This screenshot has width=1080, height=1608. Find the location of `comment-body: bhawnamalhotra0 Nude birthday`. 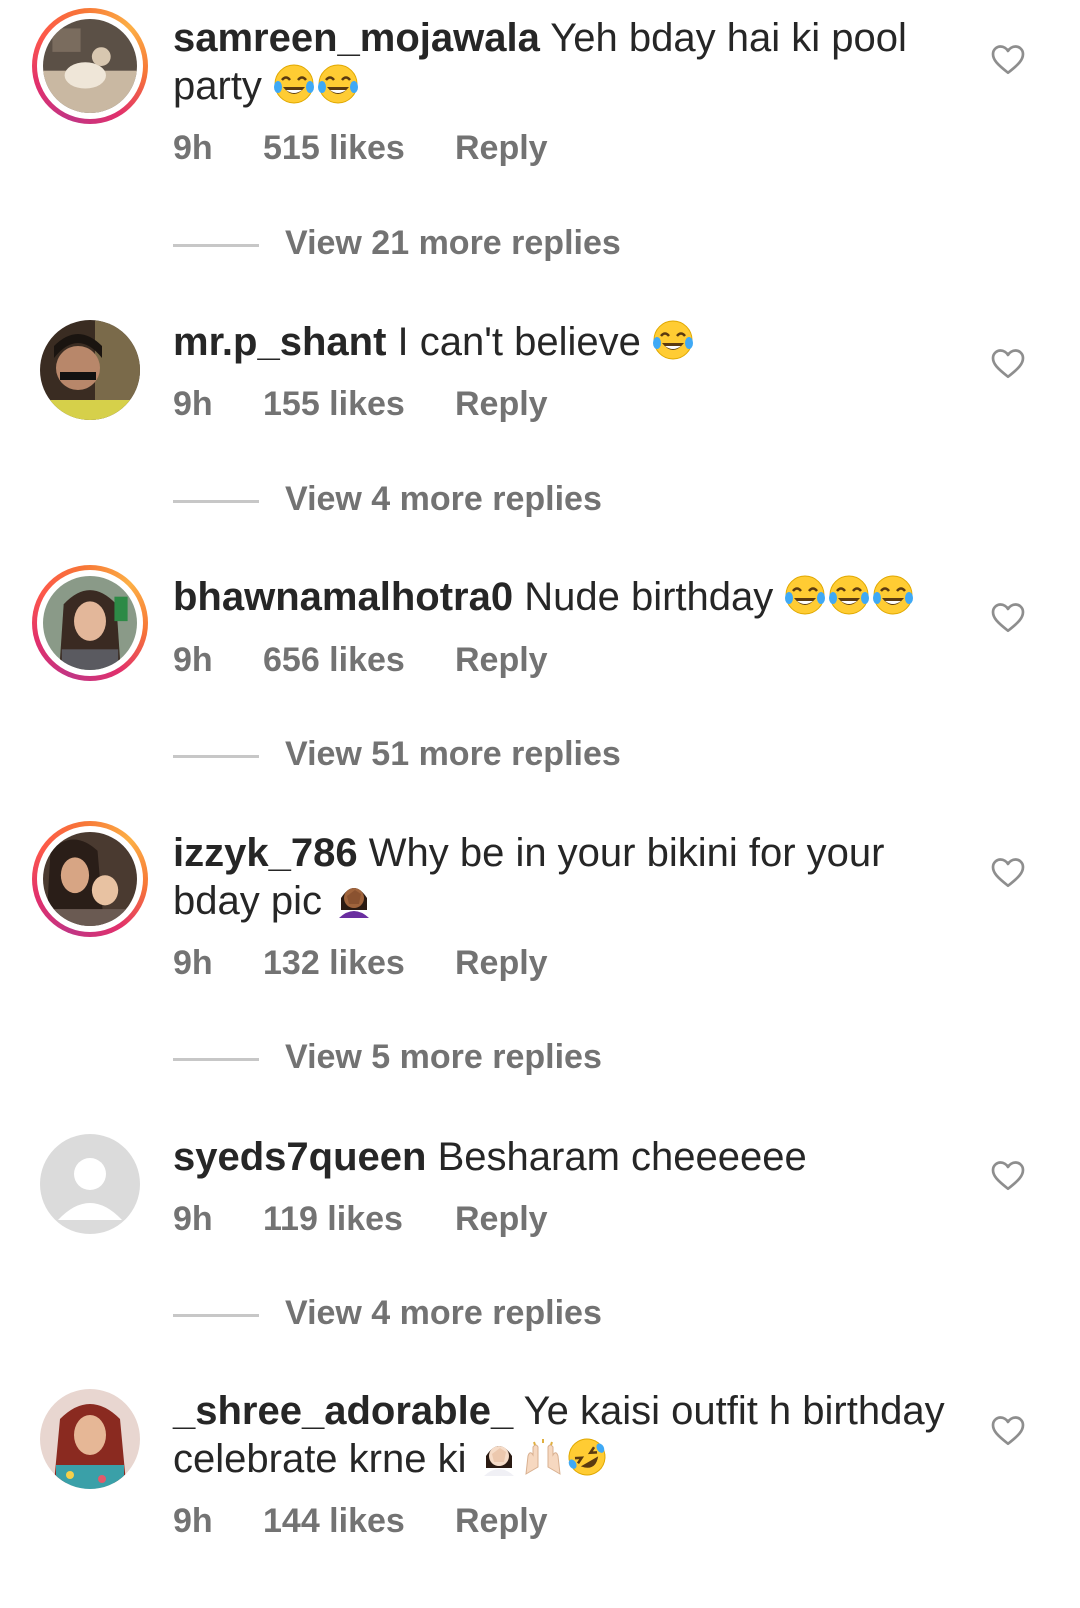

comment-body: bhawnamalhotra0 Nude birthday is located at coordinates (568, 597).